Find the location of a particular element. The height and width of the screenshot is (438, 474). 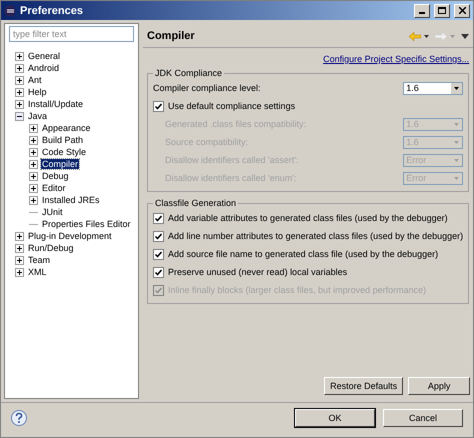

checkbox-label: Add line number attributes to generated class files (used by the debugger) is located at coordinates (316, 236).